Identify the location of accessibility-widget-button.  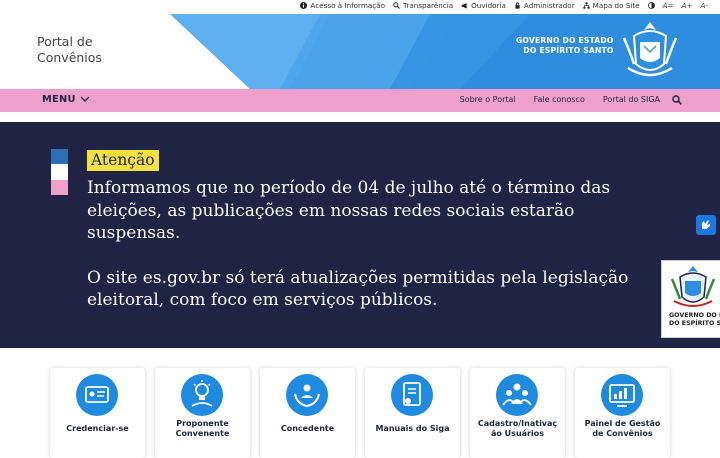
(706, 225).